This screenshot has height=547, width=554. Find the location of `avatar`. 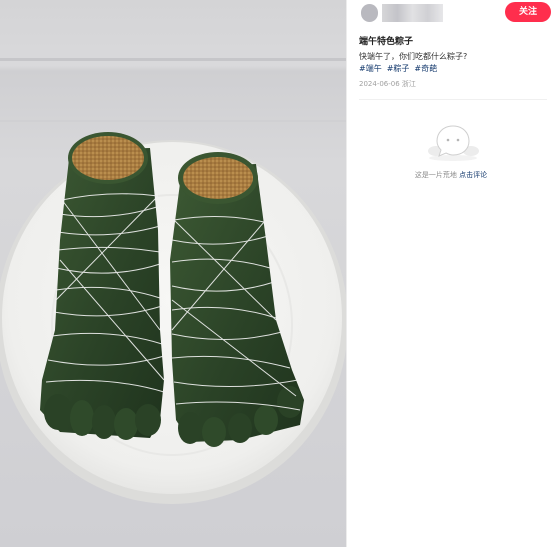

avatar is located at coordinates (370, 13).